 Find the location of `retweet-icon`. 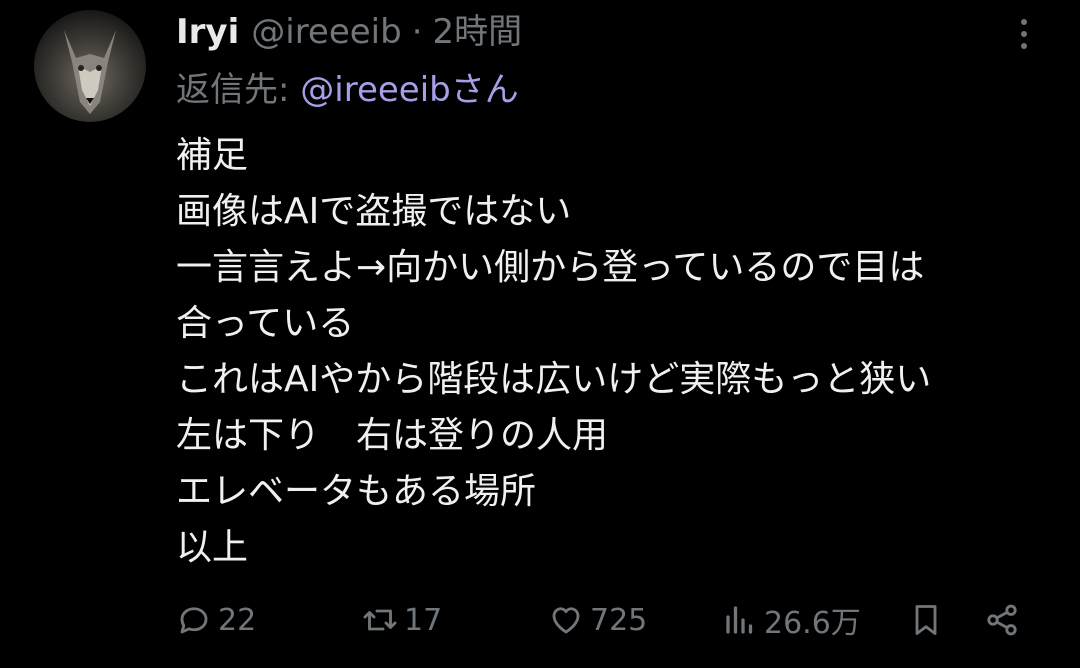

retweet-icon is located at coordinates (380, 620).